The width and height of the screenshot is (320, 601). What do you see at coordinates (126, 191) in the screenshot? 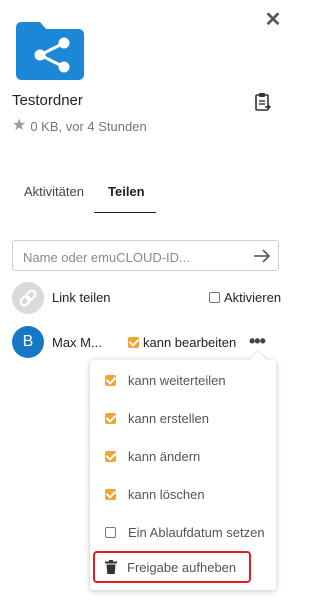
I see `tab-sharing: Teilen` at bounding box center [126, 191].